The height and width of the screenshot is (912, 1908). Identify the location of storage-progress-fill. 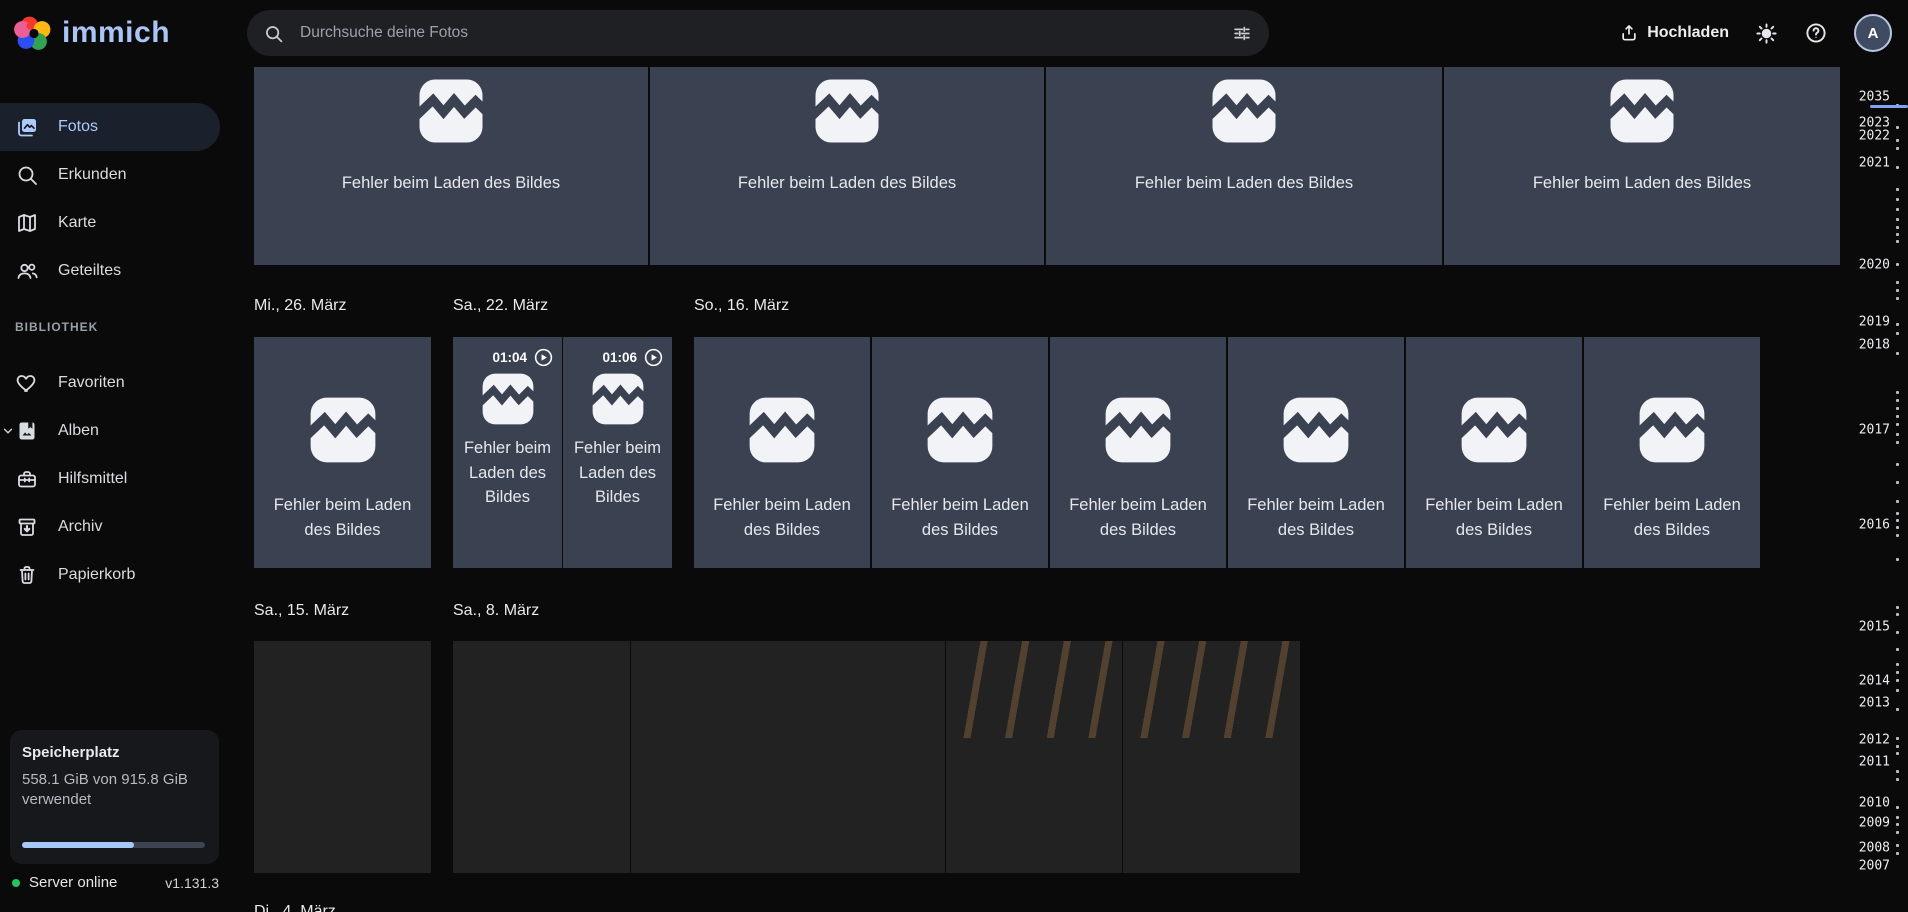
(78, 845).